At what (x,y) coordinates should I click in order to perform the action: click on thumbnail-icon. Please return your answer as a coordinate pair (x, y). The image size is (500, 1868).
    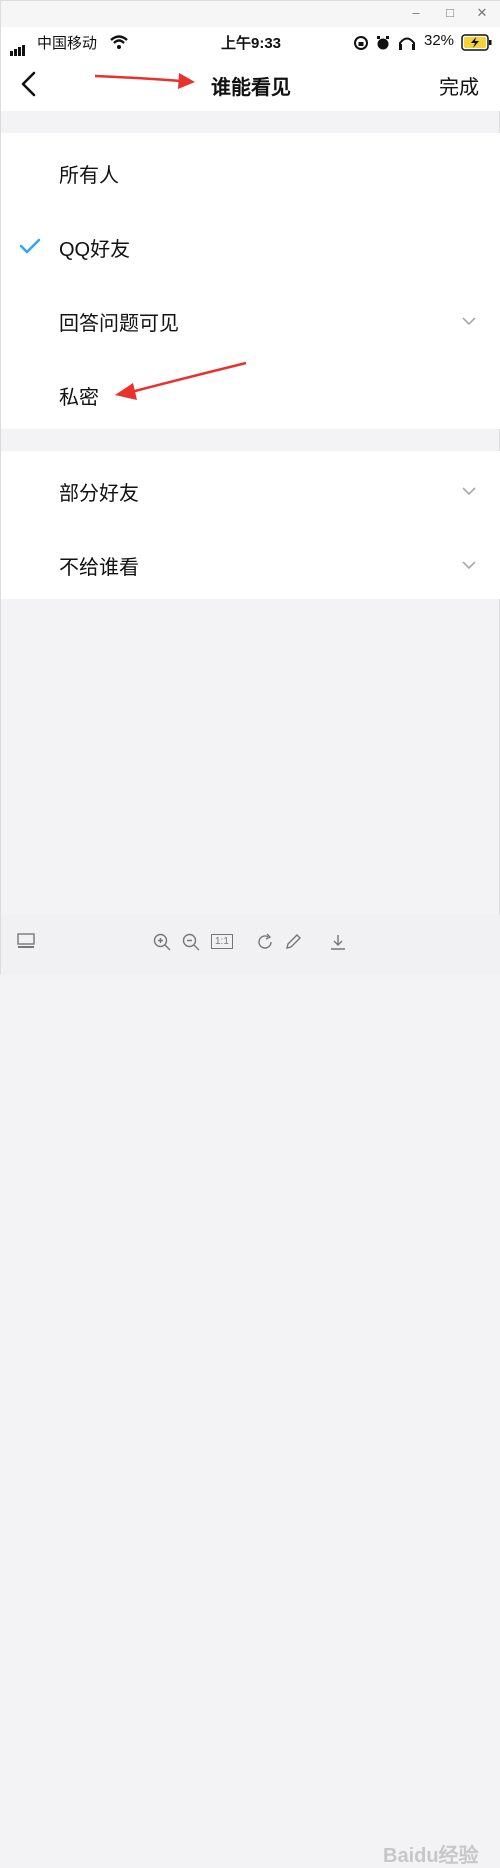
    Looking at the image, I should click on (26, 941).